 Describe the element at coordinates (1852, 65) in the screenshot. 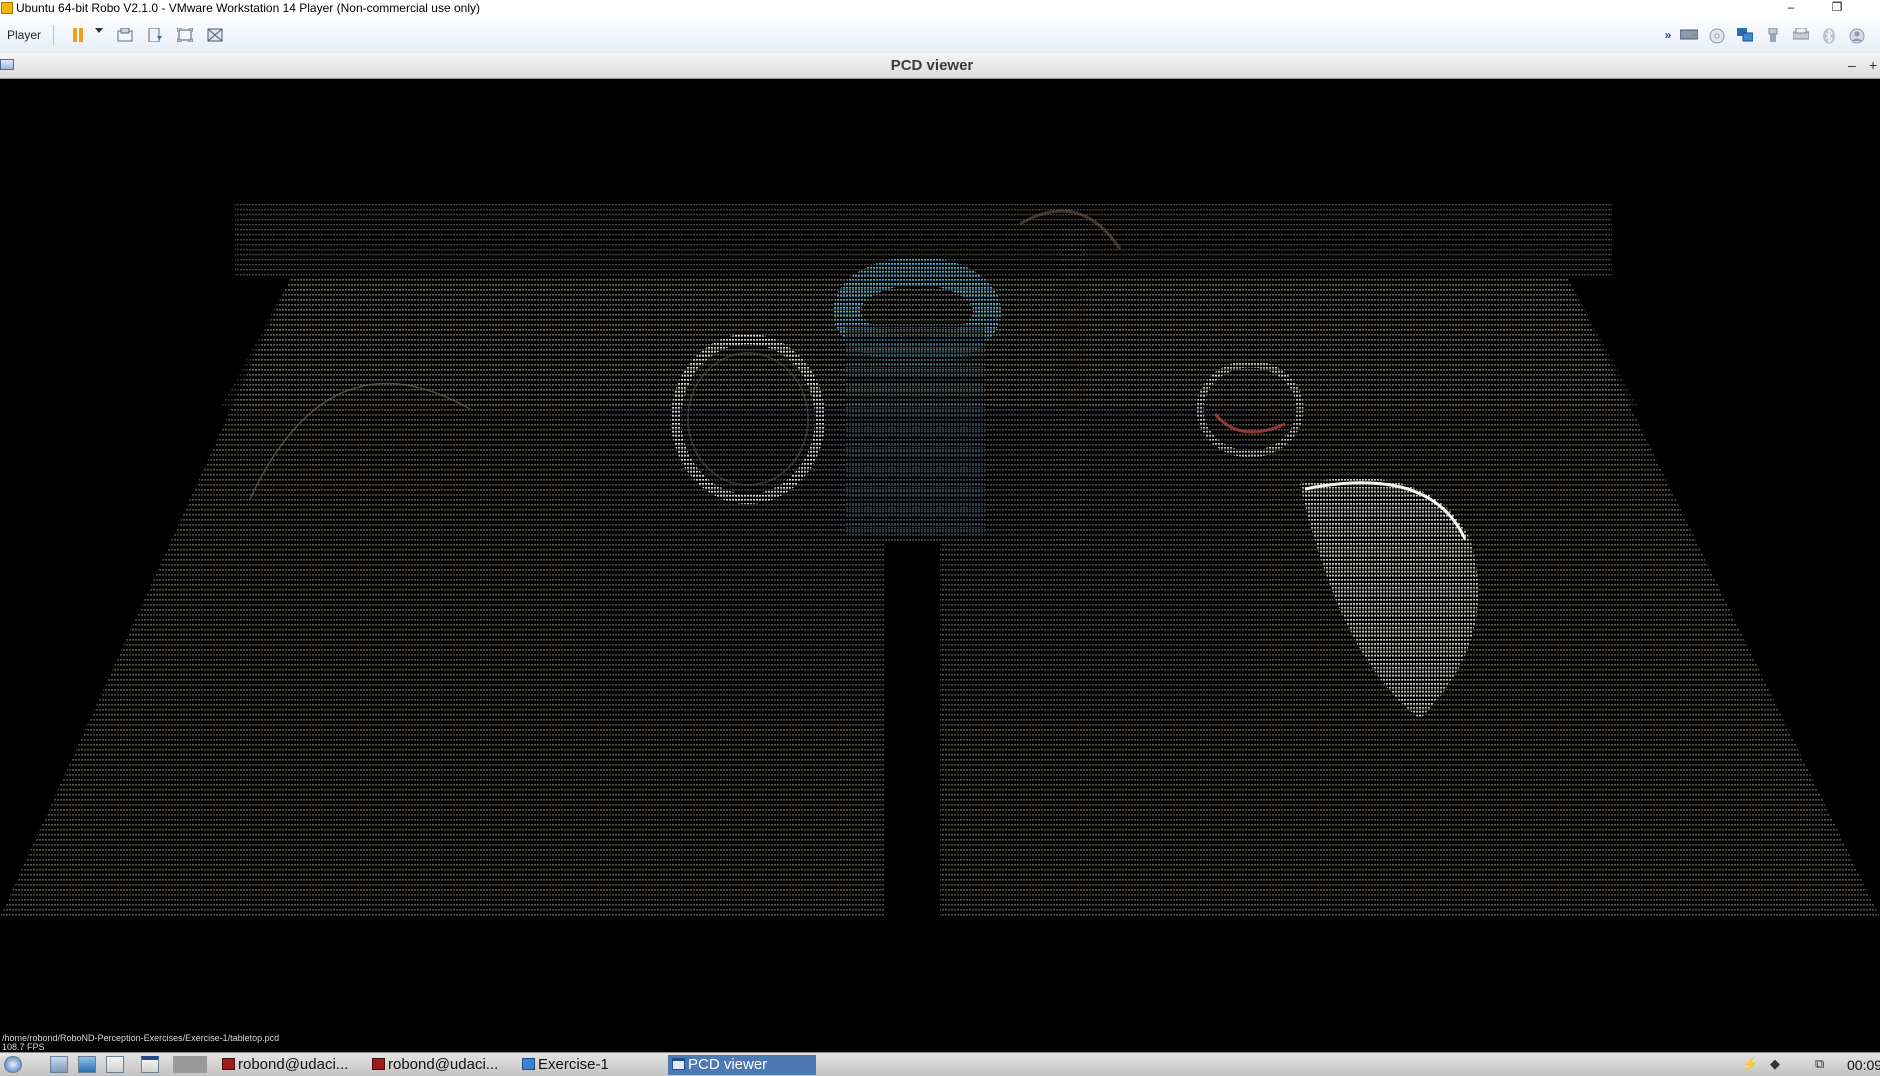

I see `pcd-minimize-button: –` at that location.